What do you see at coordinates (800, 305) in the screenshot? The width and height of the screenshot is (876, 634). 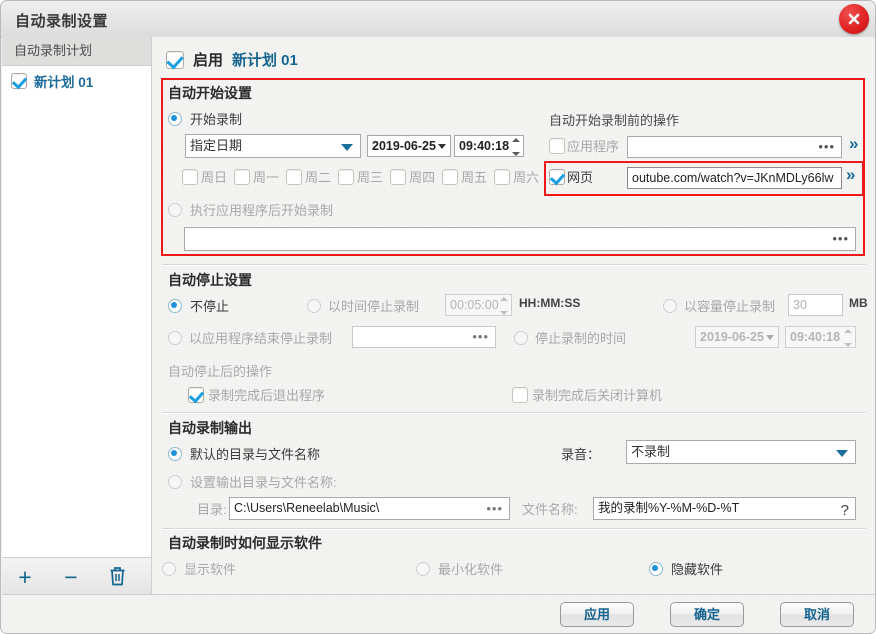 I see `stop-by-size-value: 30` at bounding box center [800, 305].